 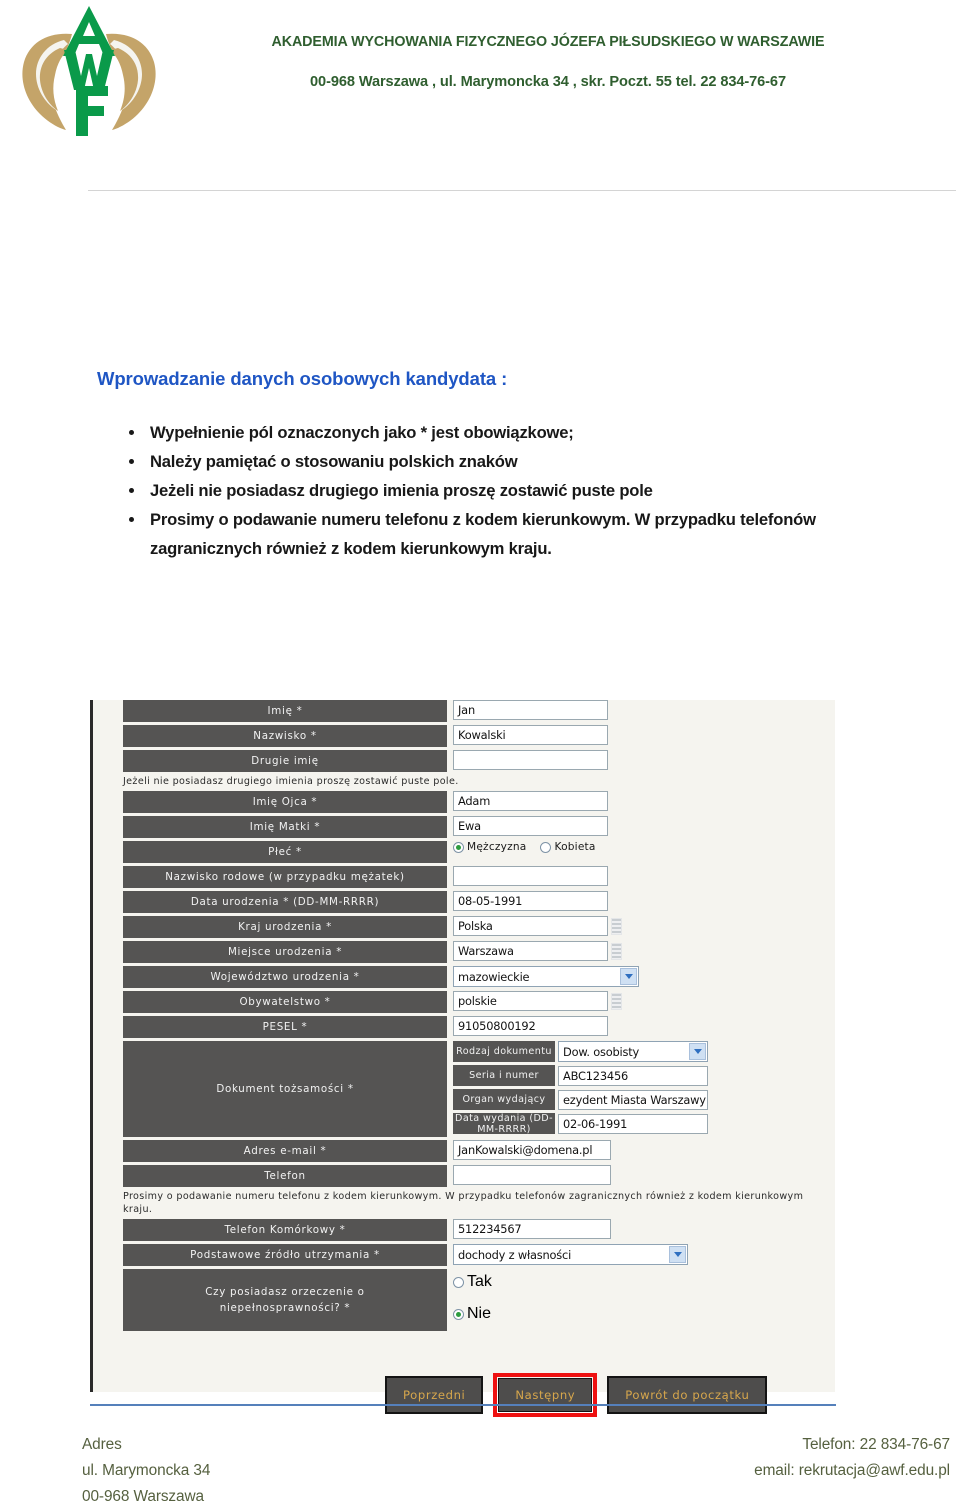 I want to click on input-email: JanKowalski@domena.pl, so click(x=532, y=1150).